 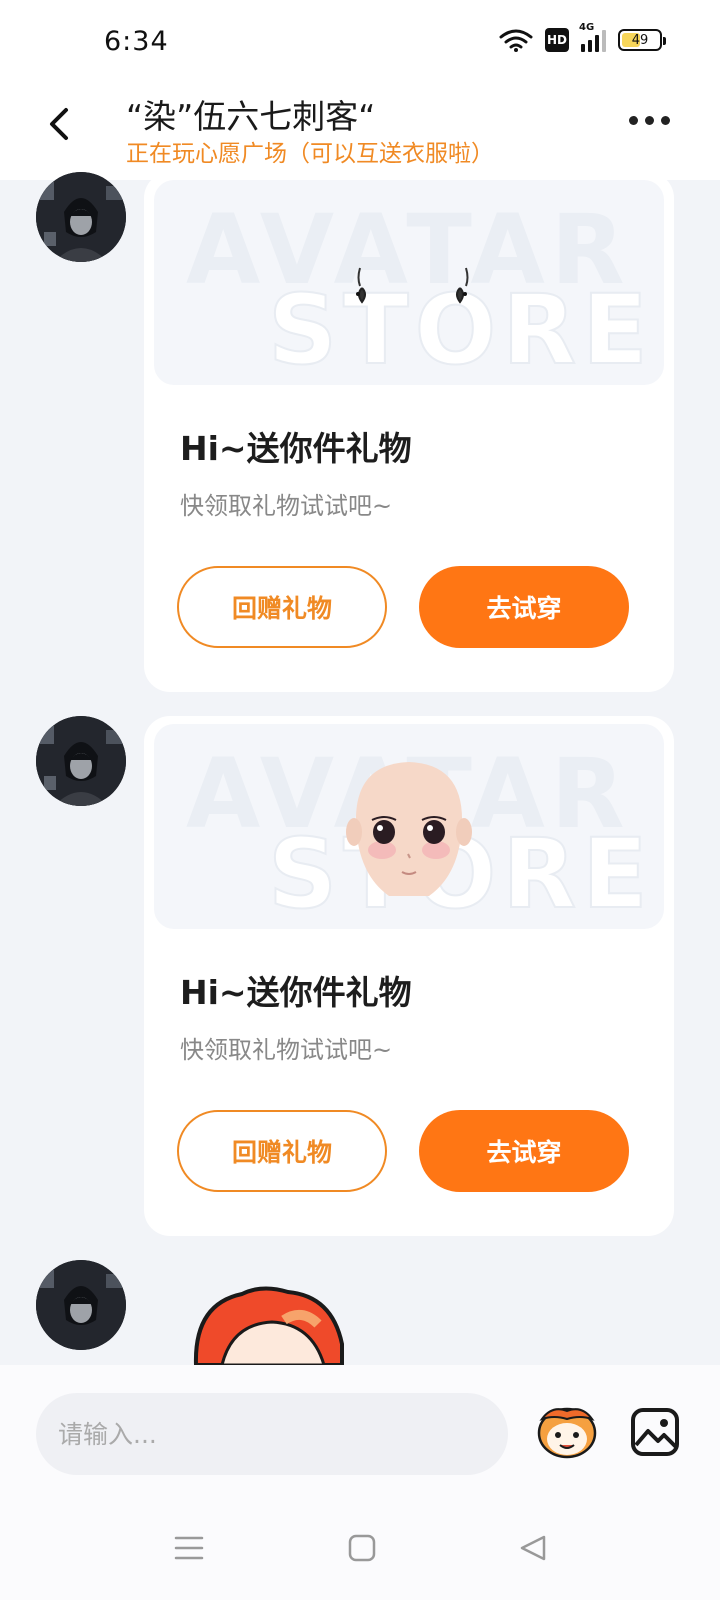 What do you see at coordinates (272, 1324) in the screenshot?
I see `sticker-image` at bounding box center [272, 1324].